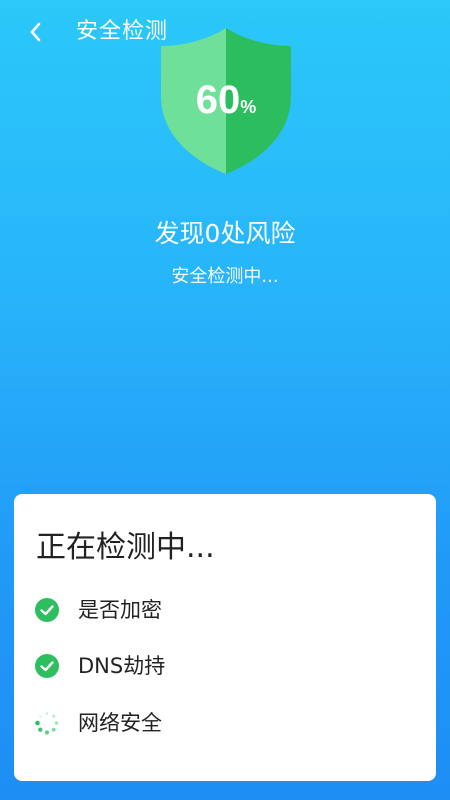  I want to click on loading-spinner-icon, so click(47, 723).